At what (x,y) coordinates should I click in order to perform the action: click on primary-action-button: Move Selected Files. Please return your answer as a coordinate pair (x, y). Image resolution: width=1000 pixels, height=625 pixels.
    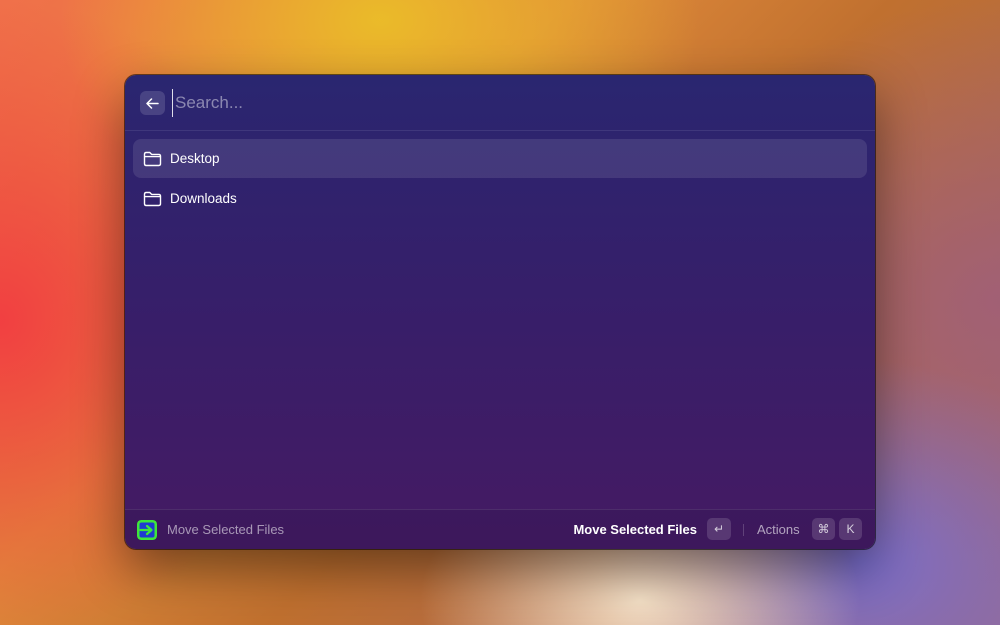
    Looking at the image, I should click on (635, 529).